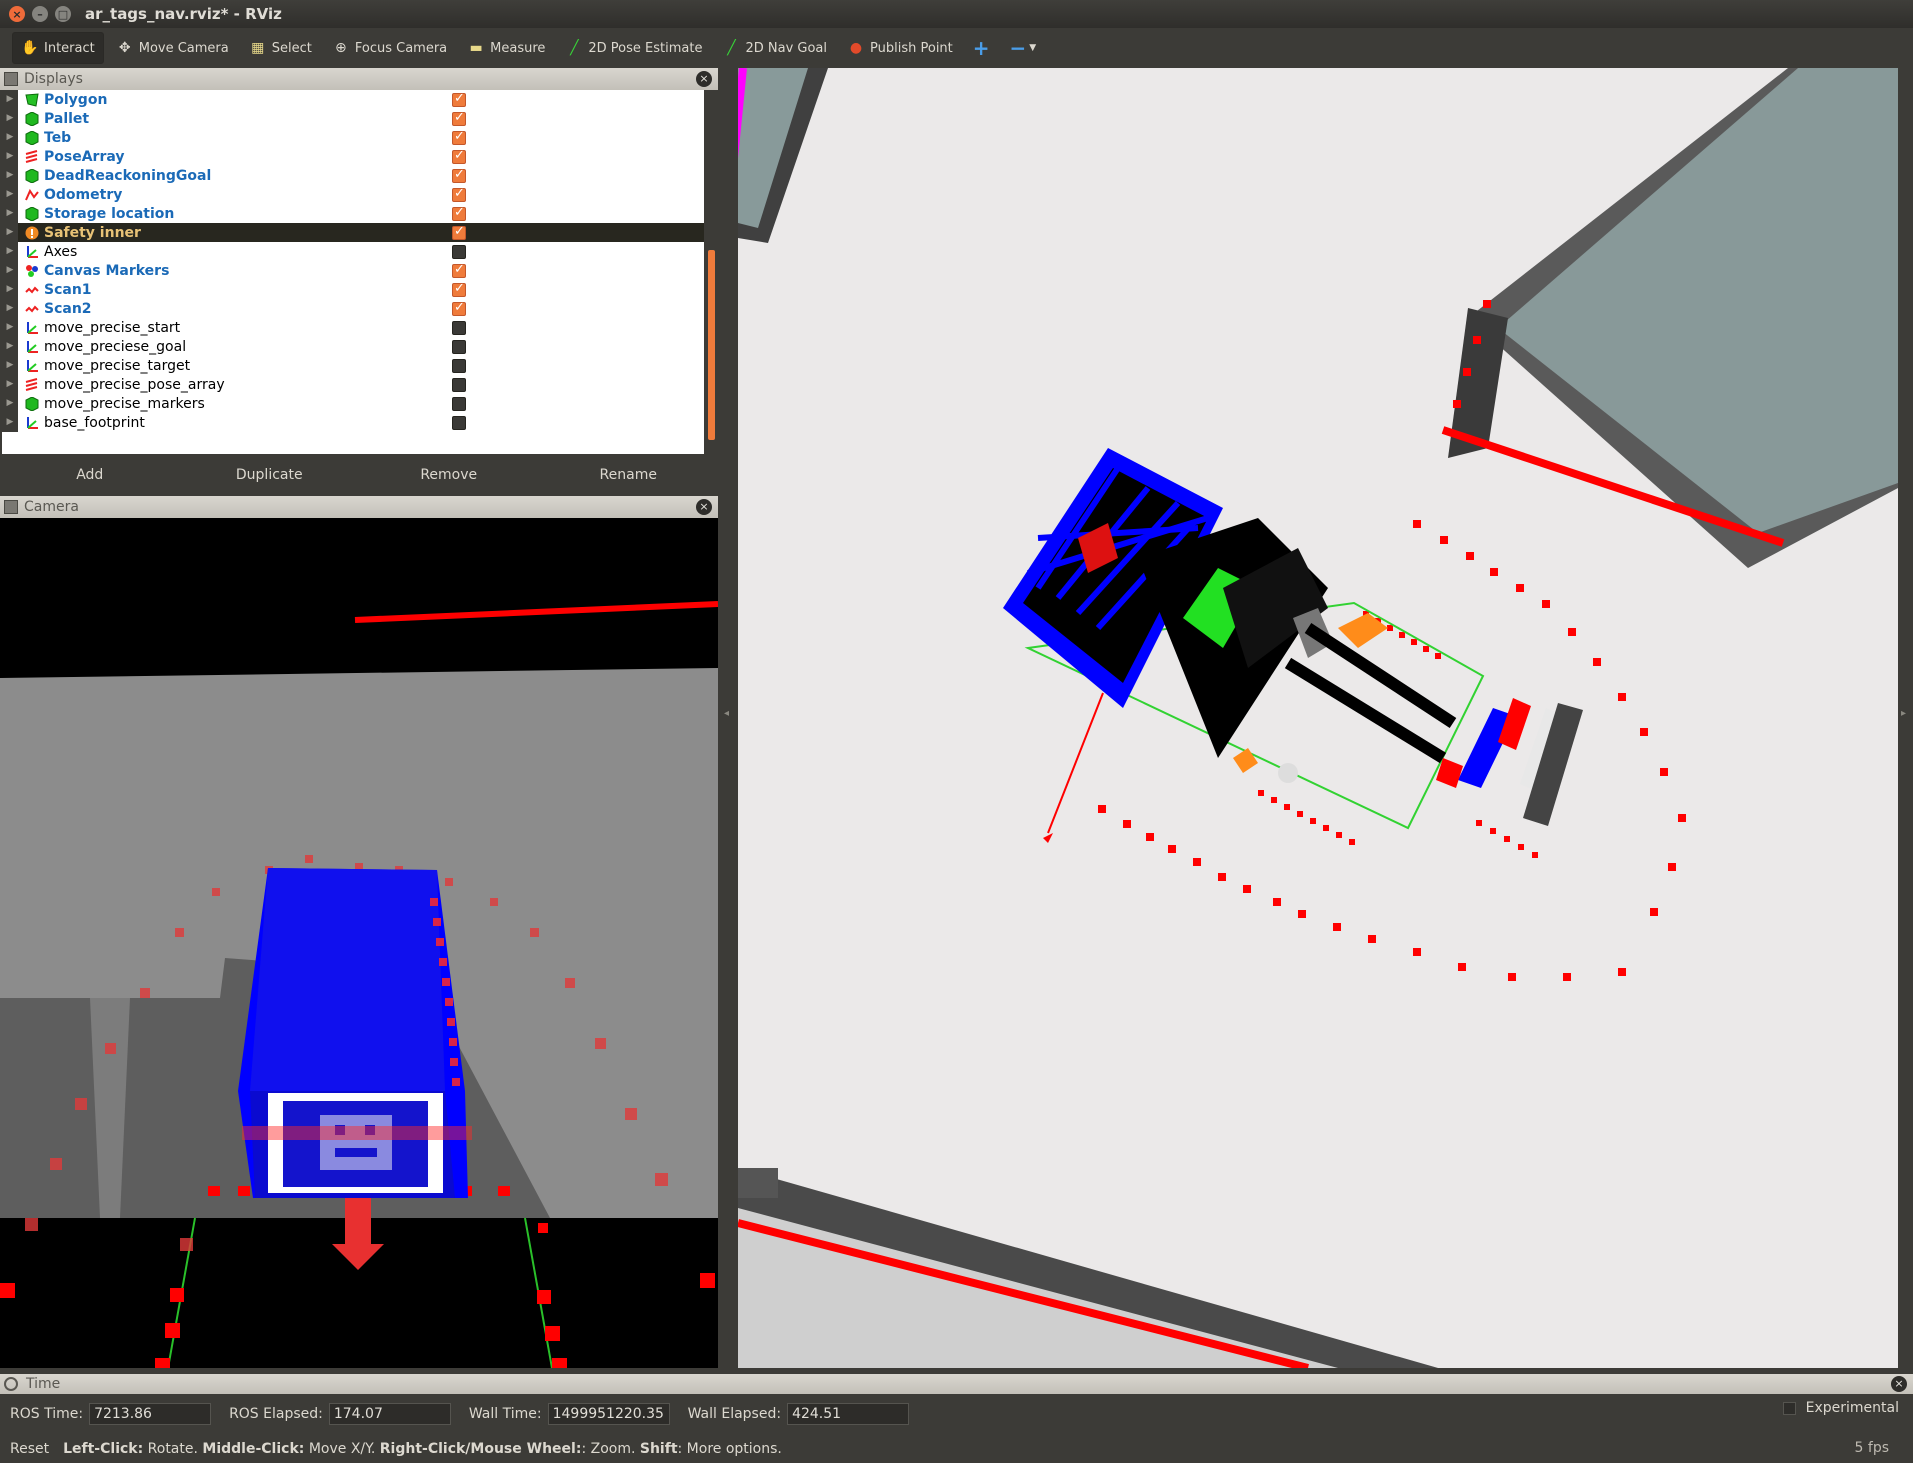 This screenshot has height=1463, width=1913. Describe the element at coordinates (1905, 718) in the screenshot. I see `right-dock-edge: ▸` at that location.